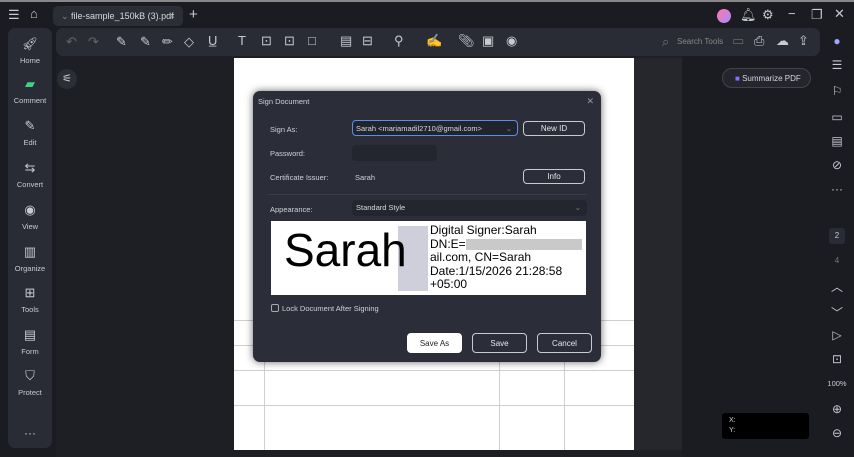  What do you see at coordinates (803, 40) in the screenshot?
I see `share-icon: ⇪` at bounding box center [803, 40].